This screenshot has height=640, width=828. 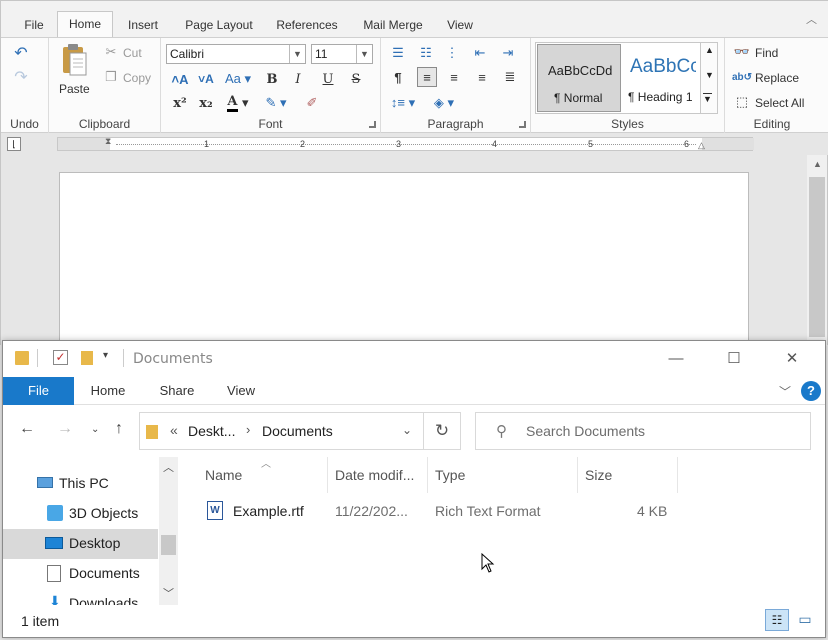 I want to click on more-styles-icon: ▼, so click(x=707, y=98).